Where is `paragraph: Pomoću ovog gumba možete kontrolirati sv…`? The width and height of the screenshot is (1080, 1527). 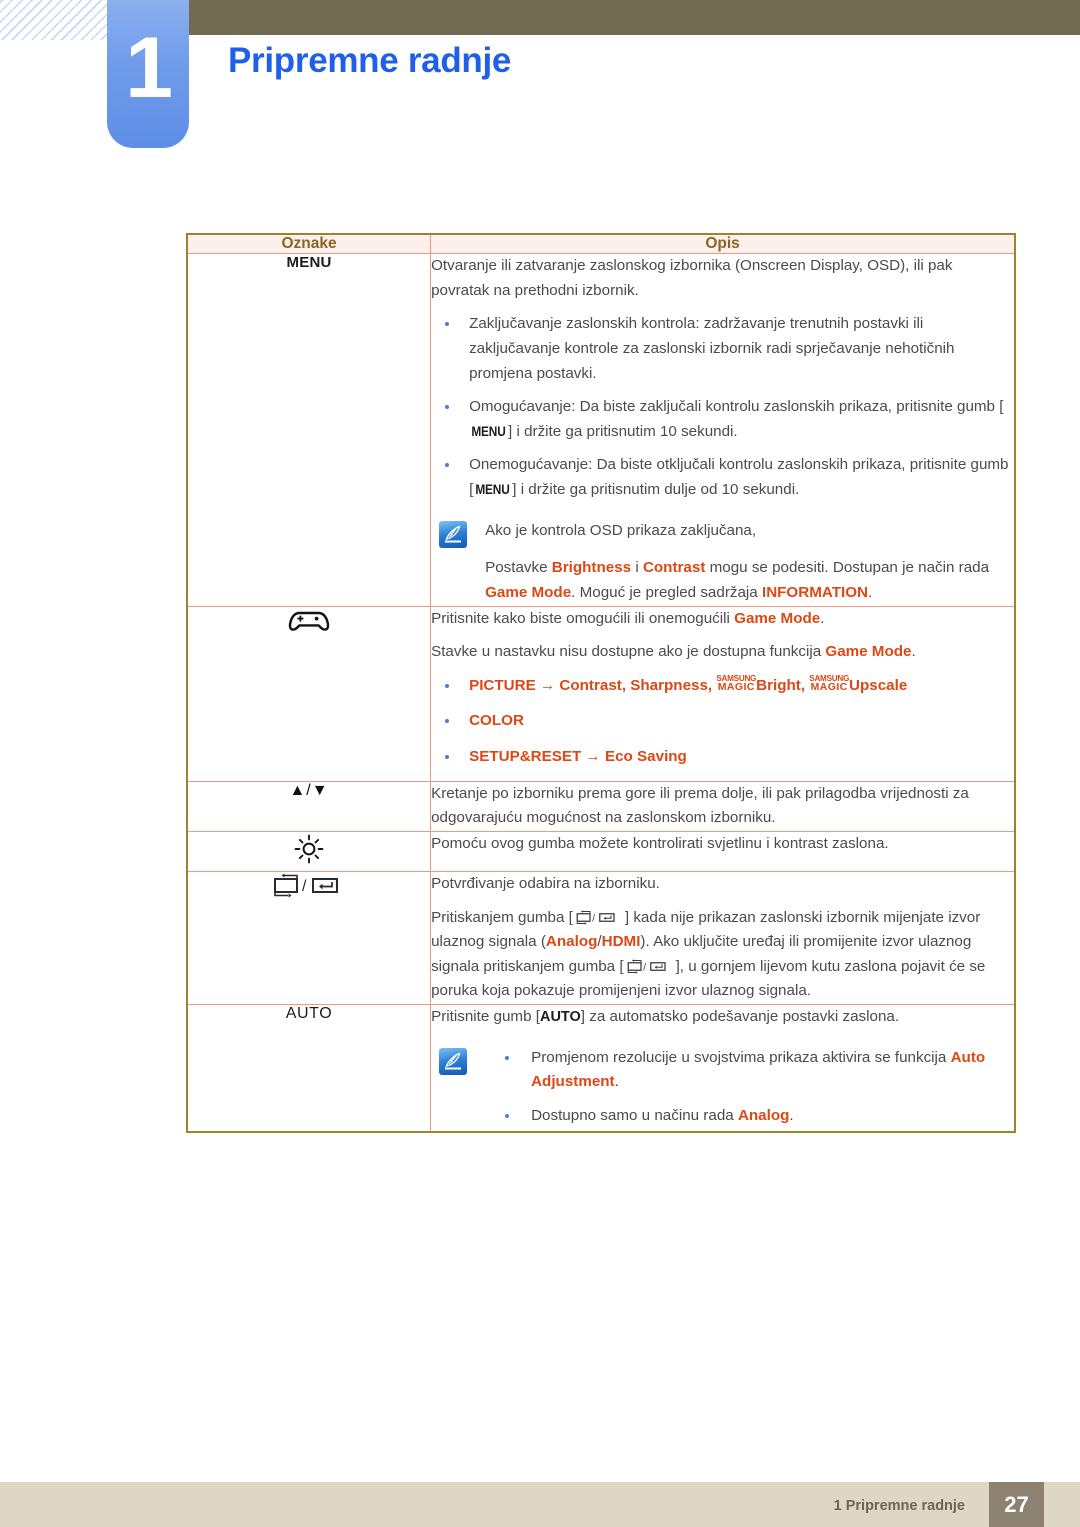 paragraph: Pomoću ovog gumba možete kontrolirati sv… is located at coordinates (660, 843).